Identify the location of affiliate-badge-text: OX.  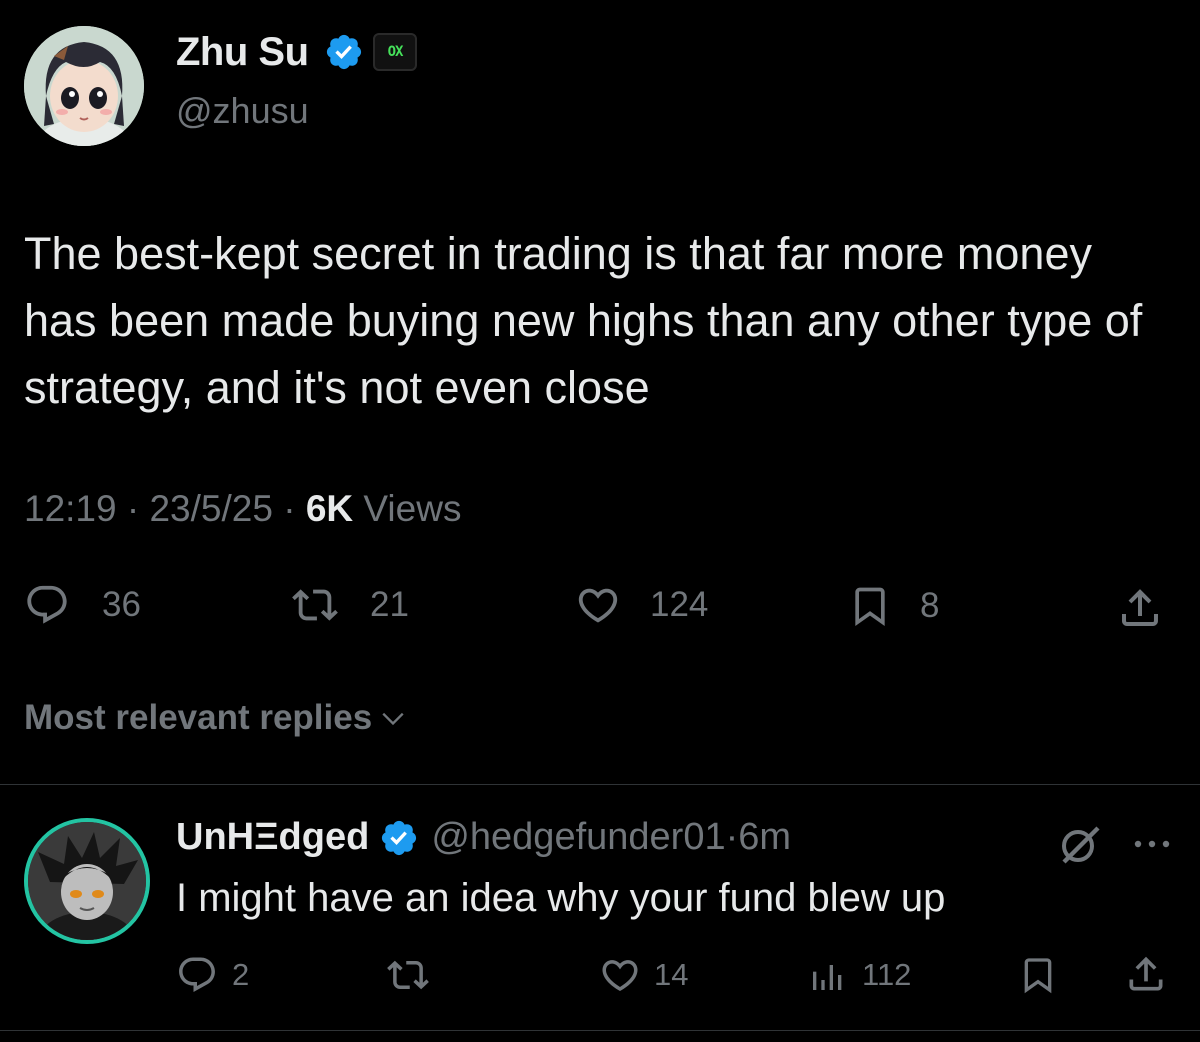
(395, 52).